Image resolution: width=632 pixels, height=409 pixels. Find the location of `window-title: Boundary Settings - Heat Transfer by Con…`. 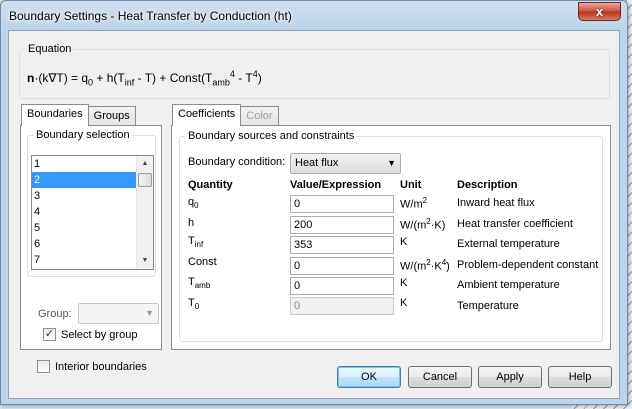

window-title: Boundary Settings - Heat Transfer by Con… is located at coordinates (150, 16).